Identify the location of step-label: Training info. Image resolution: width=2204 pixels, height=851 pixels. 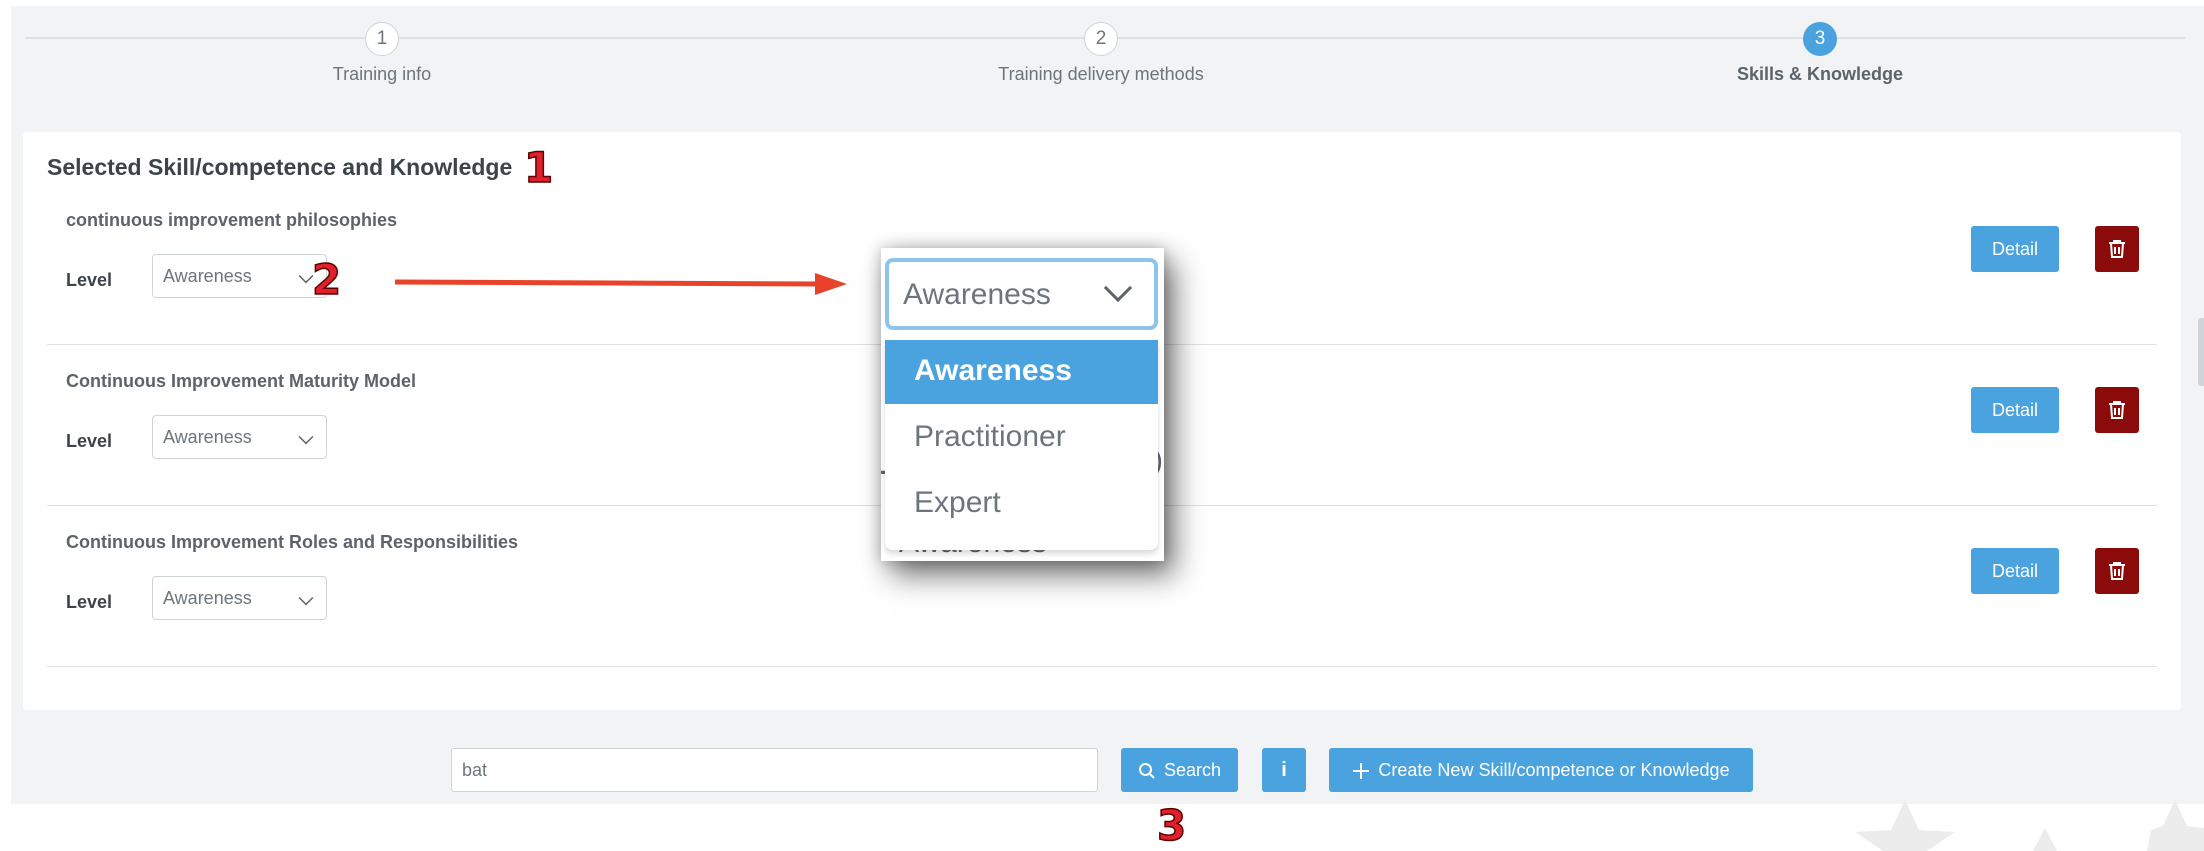
(382, 74).